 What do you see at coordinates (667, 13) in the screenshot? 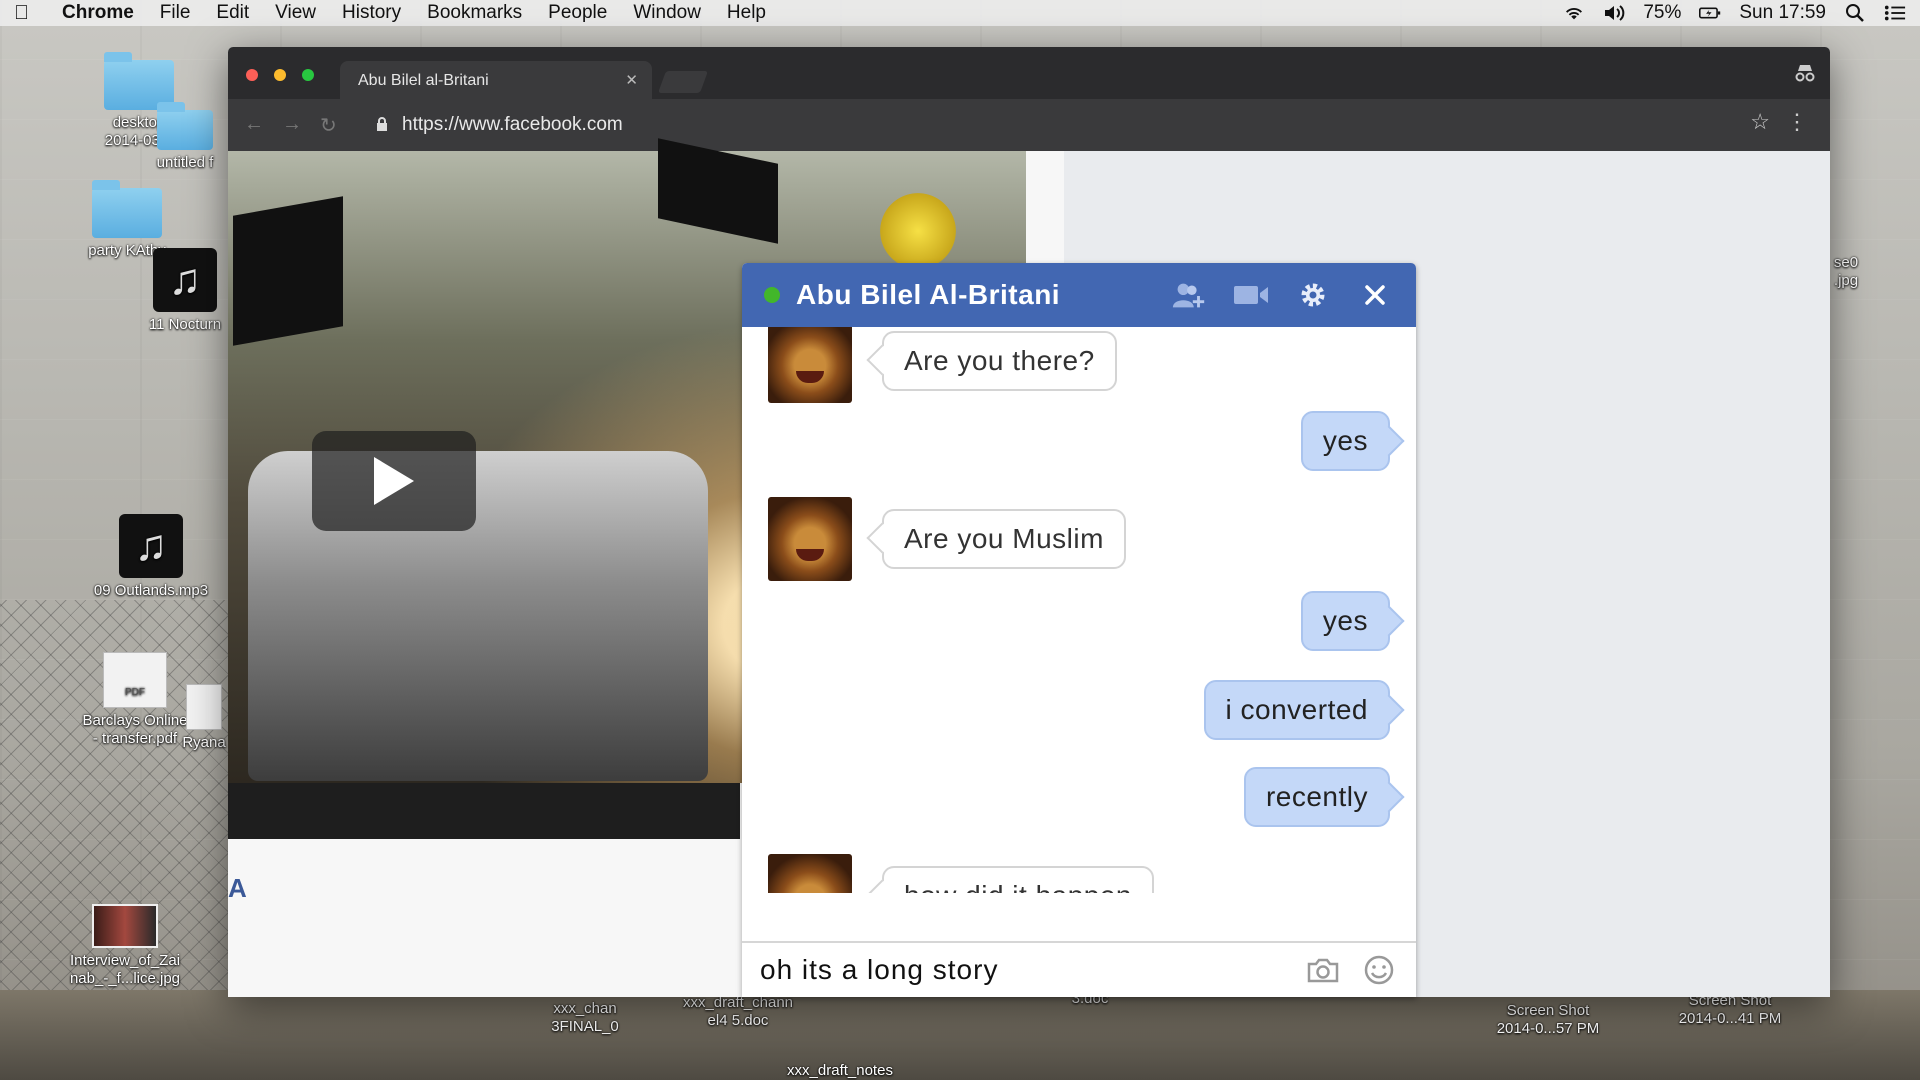
I see `menu-window: Window` at bounding box center [667, 13].